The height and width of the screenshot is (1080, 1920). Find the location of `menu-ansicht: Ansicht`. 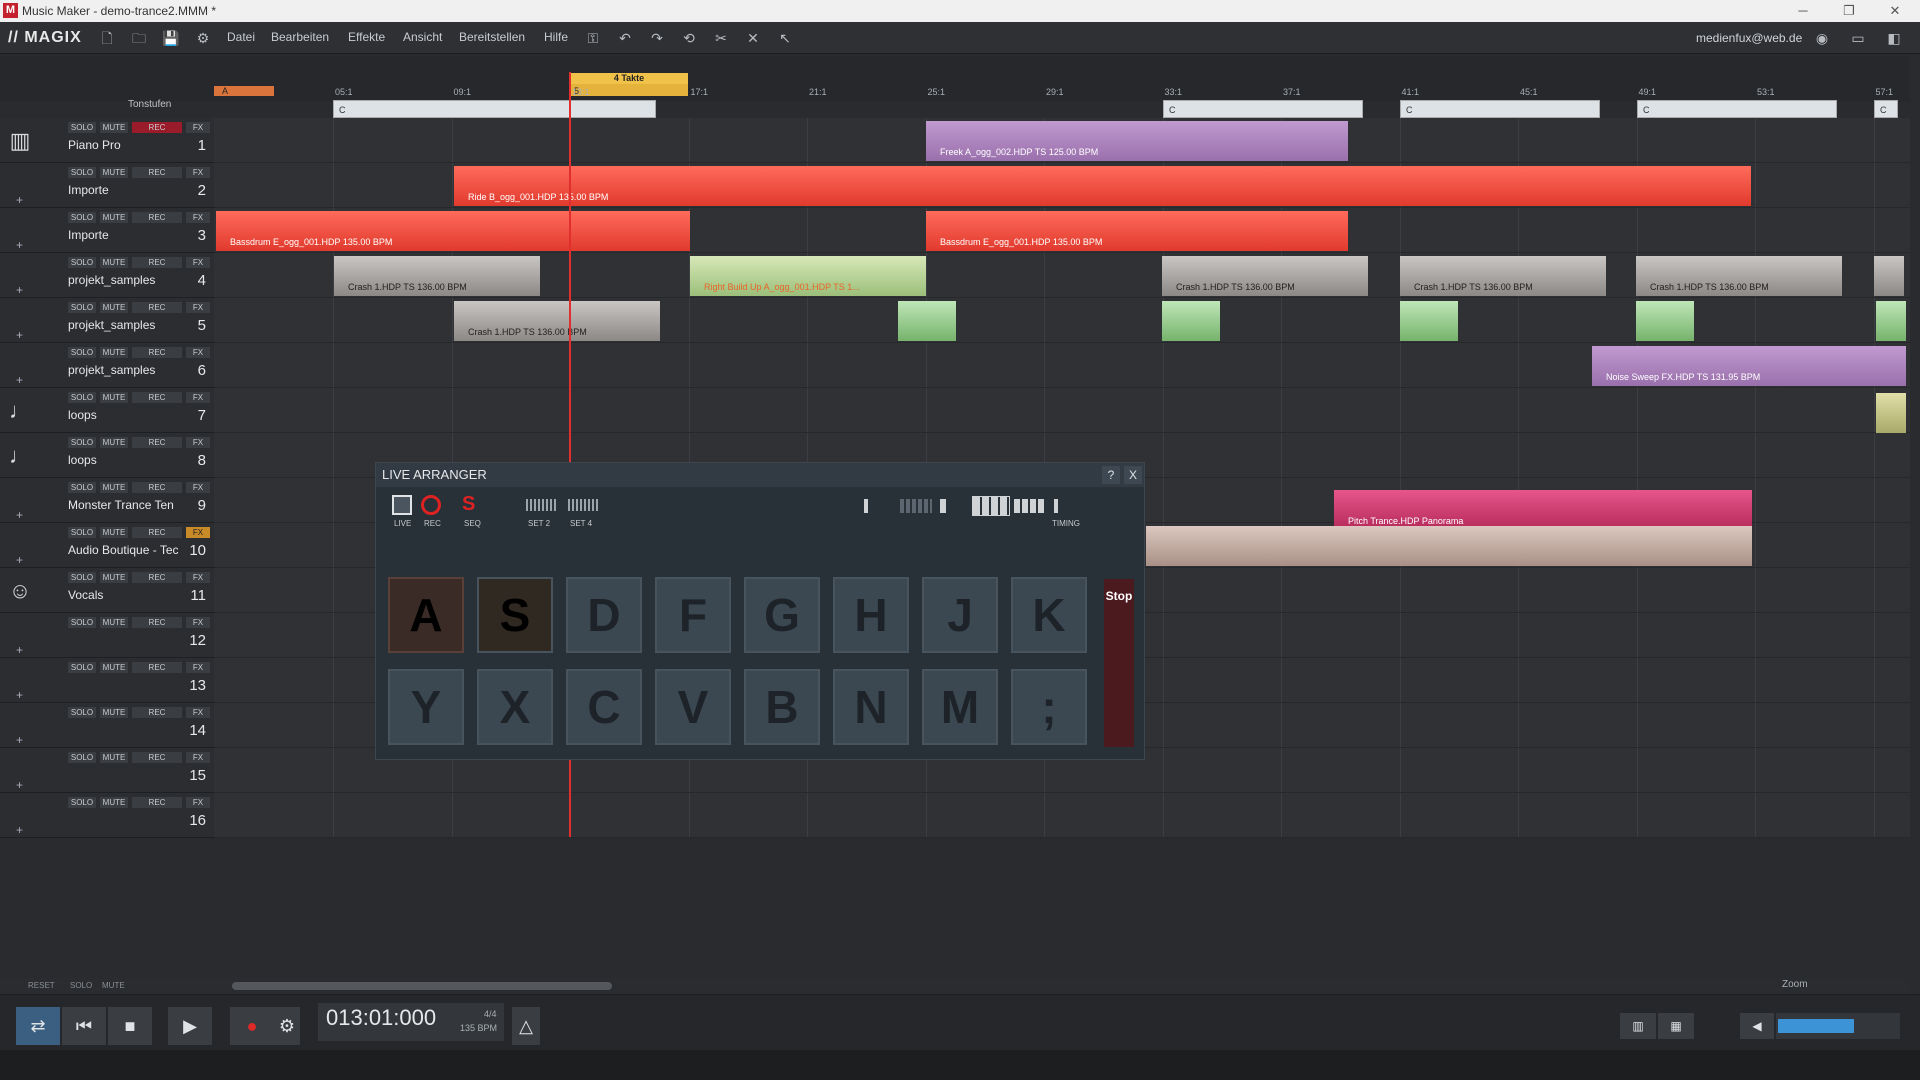

menu-ansicht: Ansicht is located at coordinates (422, 37).